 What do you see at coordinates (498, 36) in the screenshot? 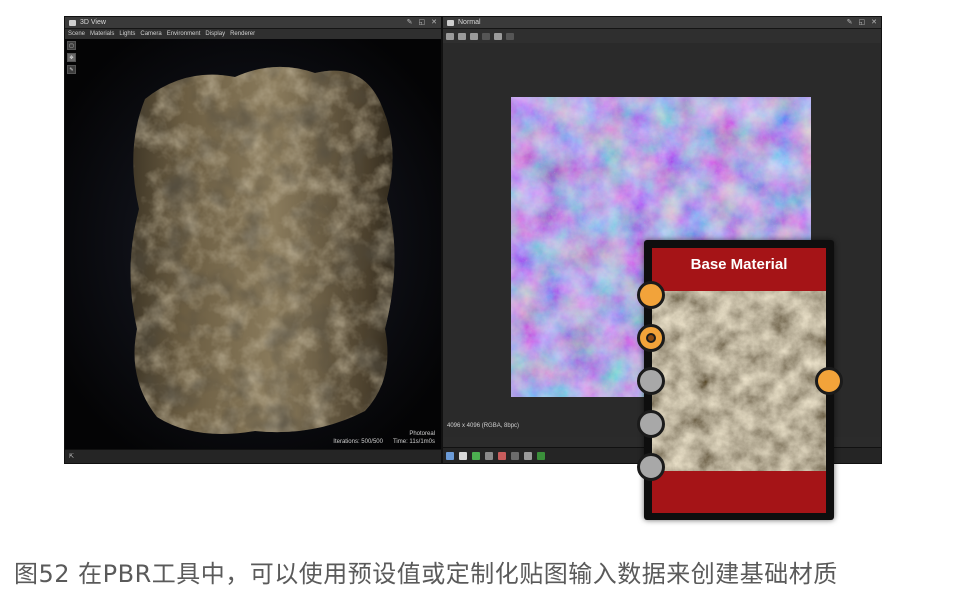
I see `settings-icon` at bounding box center [498, 36].